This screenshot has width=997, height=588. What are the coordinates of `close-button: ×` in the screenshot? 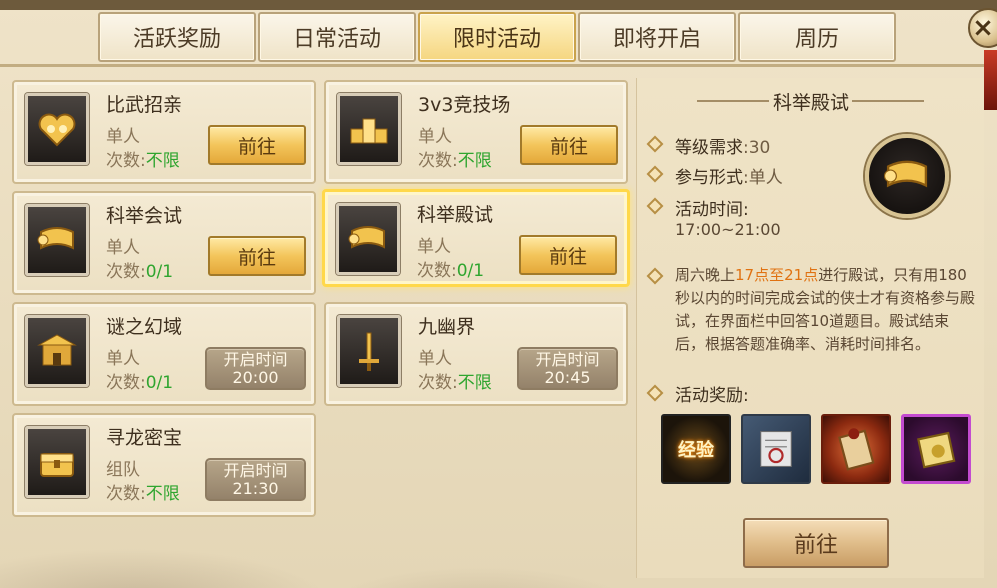 It's located at (982, 28).